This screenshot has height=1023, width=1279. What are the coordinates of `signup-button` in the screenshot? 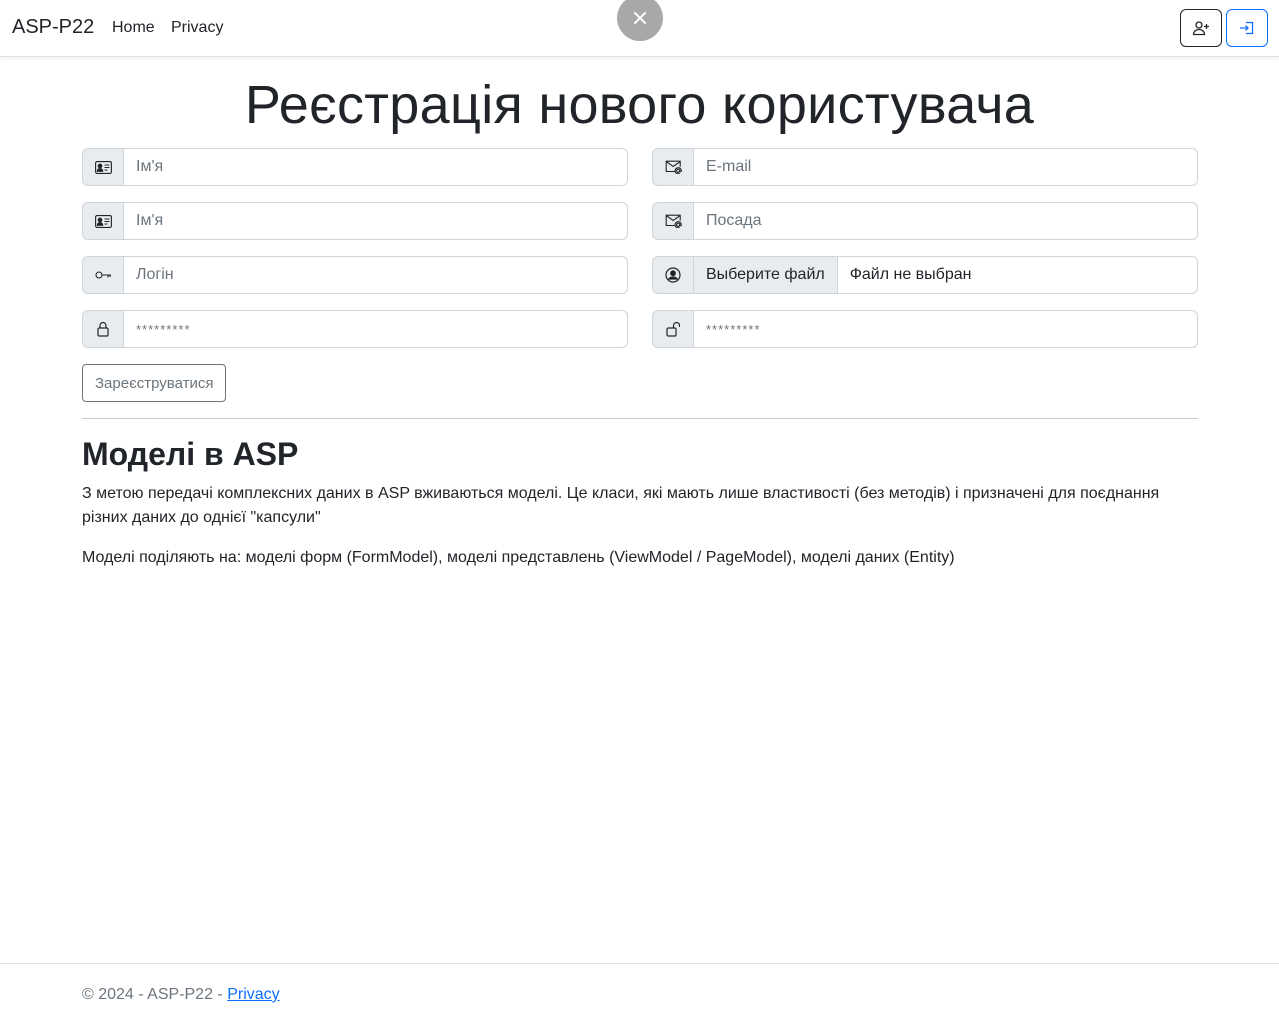 It's located at (1201, 28).